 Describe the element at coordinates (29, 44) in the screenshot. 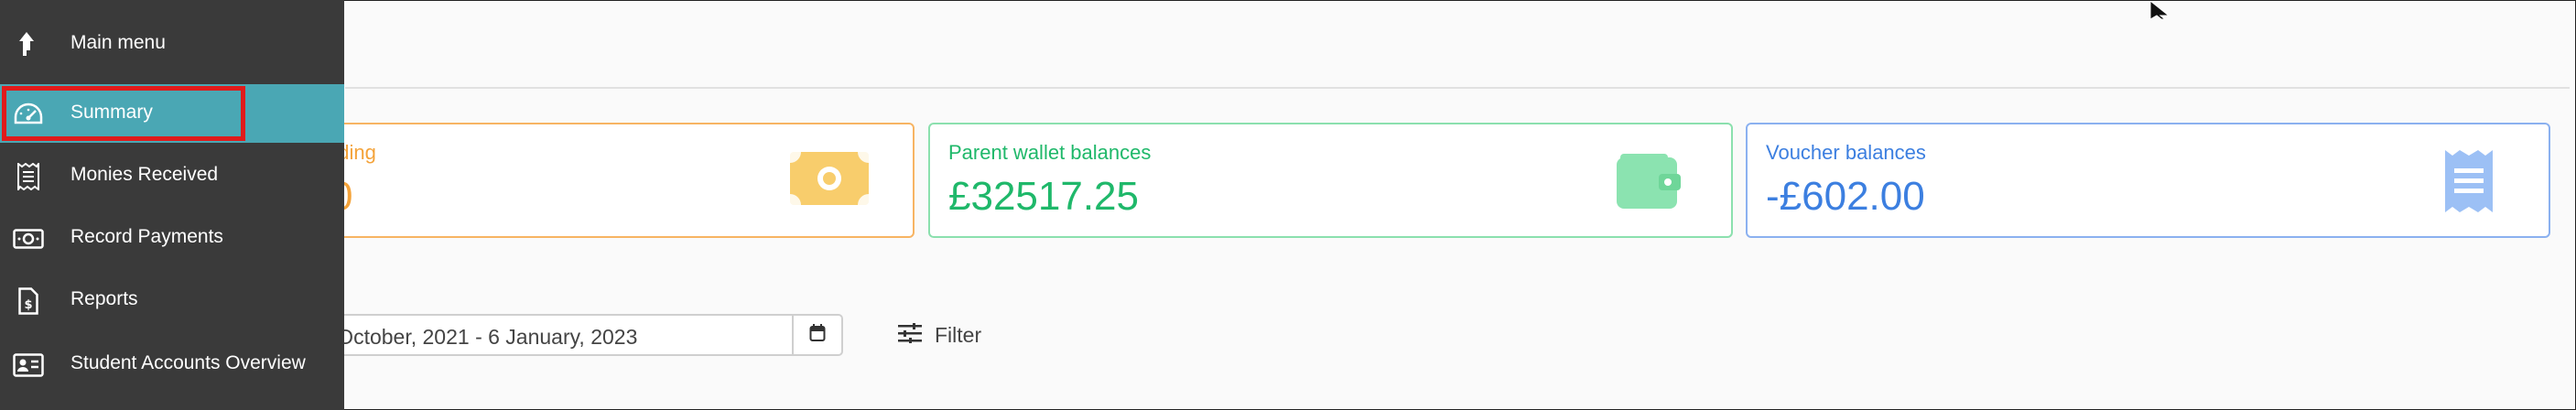

I see `arrow-up-icon` at that location.